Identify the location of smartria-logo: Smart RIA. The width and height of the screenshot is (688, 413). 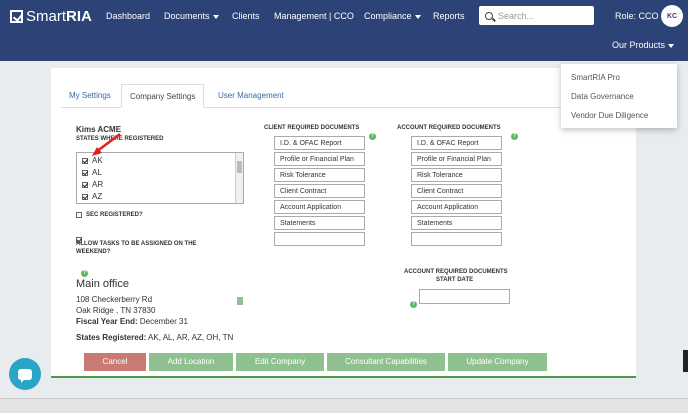
(51, 16).